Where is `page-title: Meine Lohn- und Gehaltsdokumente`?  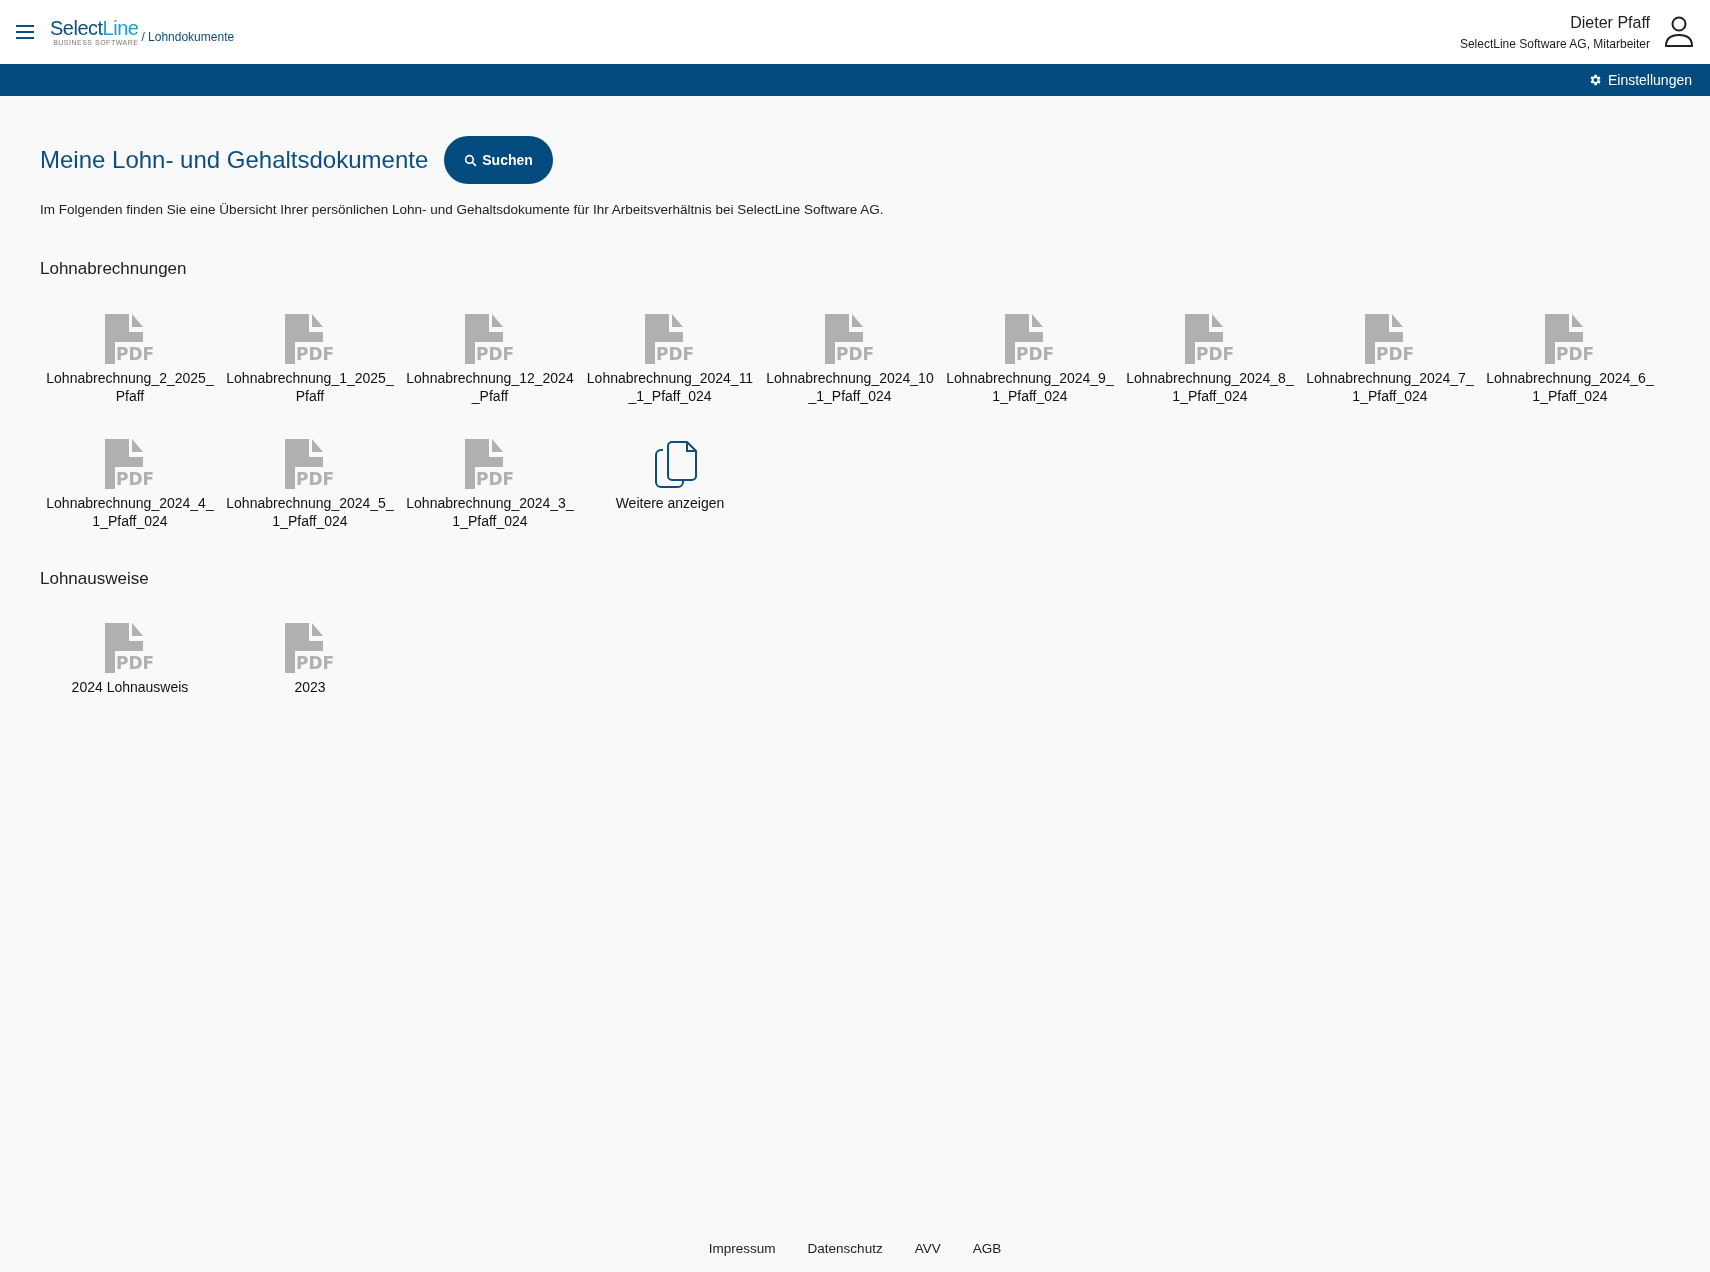 page-title: Meine Lohn- und Gehaltsdokumente is located at coordinates (234, 160).